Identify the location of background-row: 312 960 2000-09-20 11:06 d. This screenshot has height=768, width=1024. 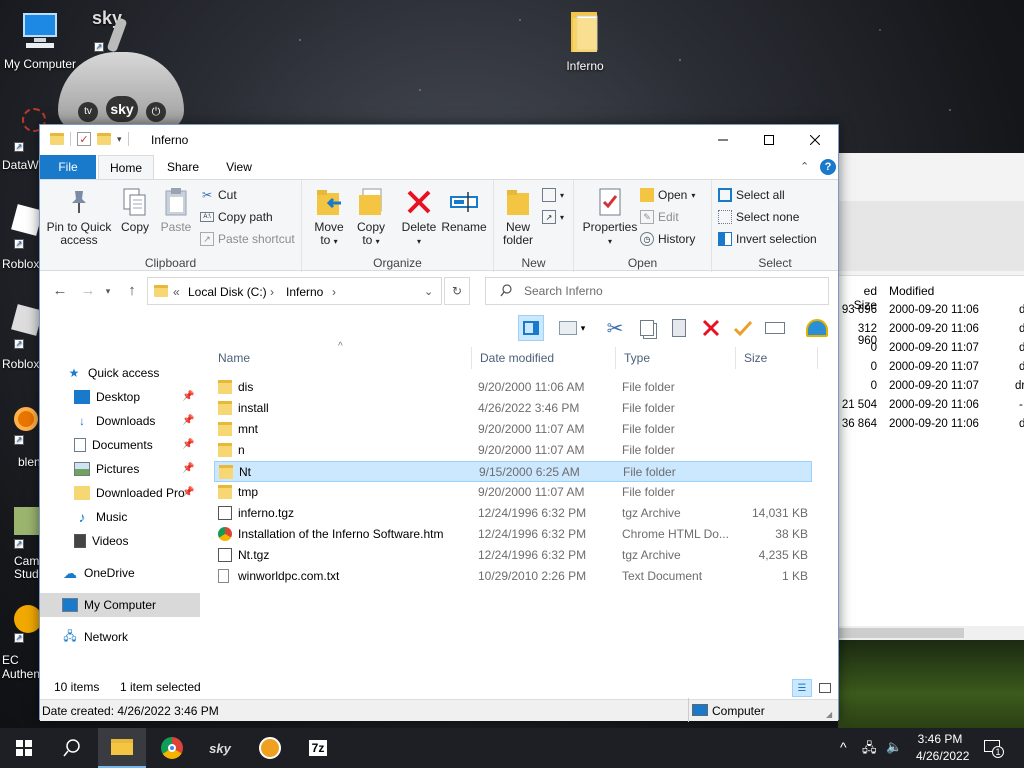
(931, 335).